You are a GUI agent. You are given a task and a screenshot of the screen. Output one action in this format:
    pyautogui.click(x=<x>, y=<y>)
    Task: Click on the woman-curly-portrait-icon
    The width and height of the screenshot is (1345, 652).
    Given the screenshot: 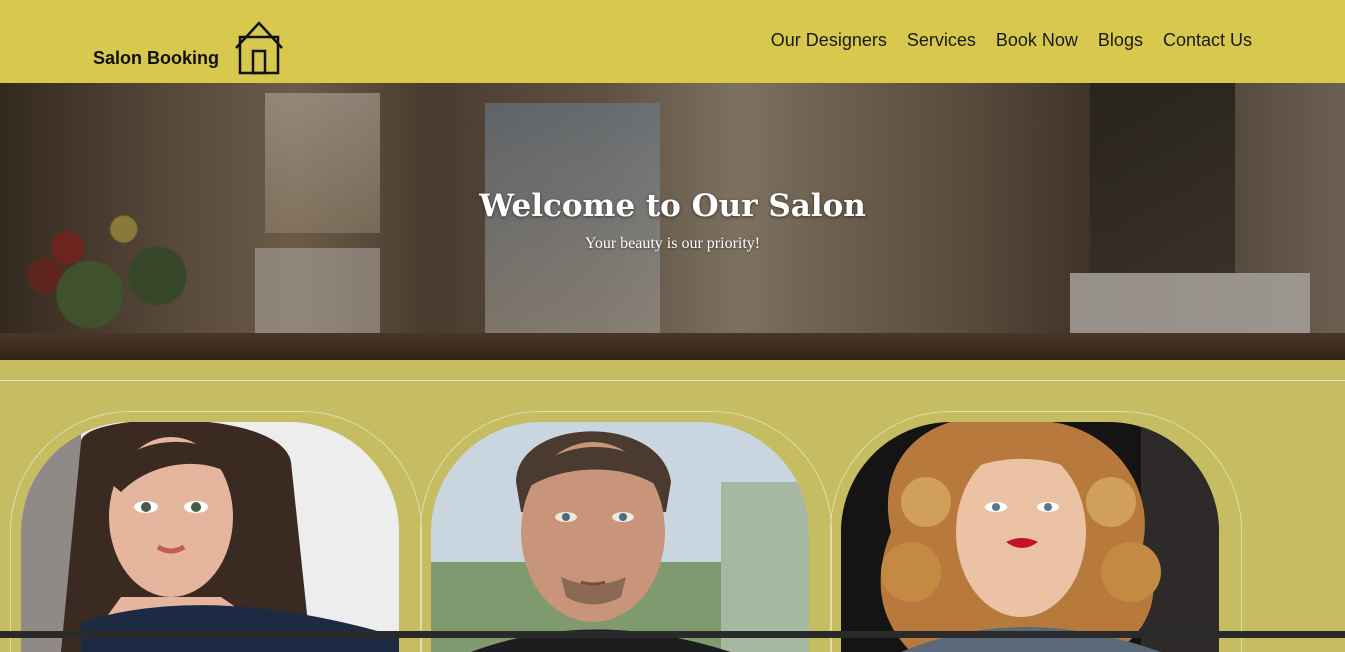 What is the action you would take?
    pyautogui.click(x=1030, y=537)
    